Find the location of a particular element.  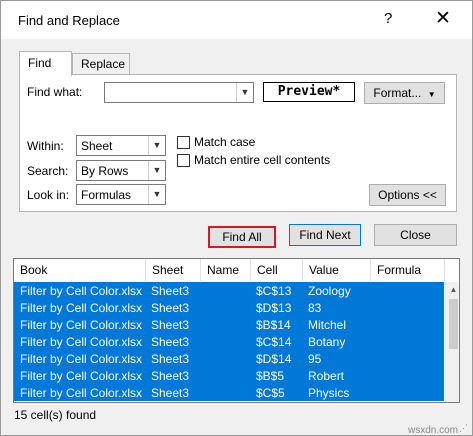

result-cell-cell: $C$14 is located at coordinates (274, 342).